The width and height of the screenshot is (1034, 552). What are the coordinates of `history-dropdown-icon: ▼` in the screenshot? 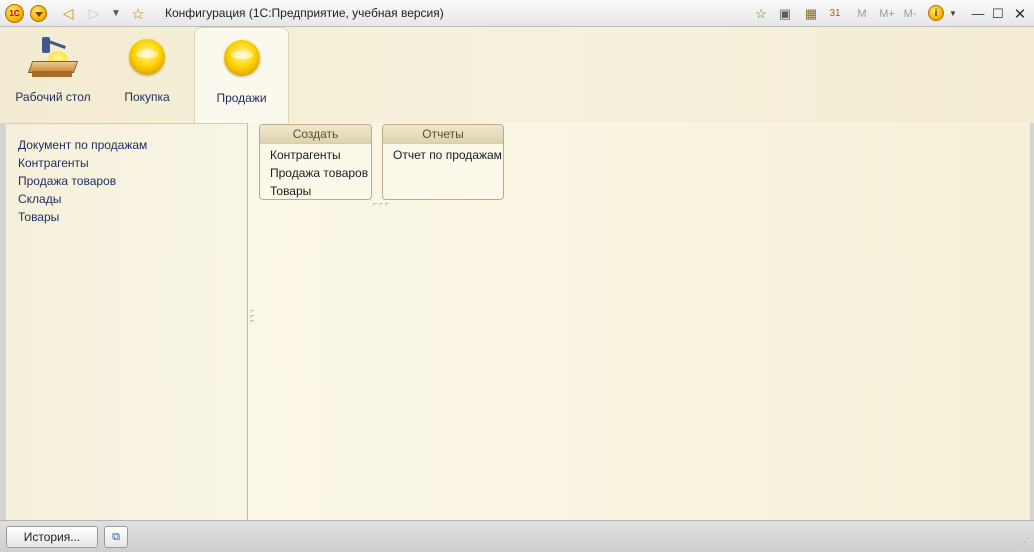 It's located at (116, 13).